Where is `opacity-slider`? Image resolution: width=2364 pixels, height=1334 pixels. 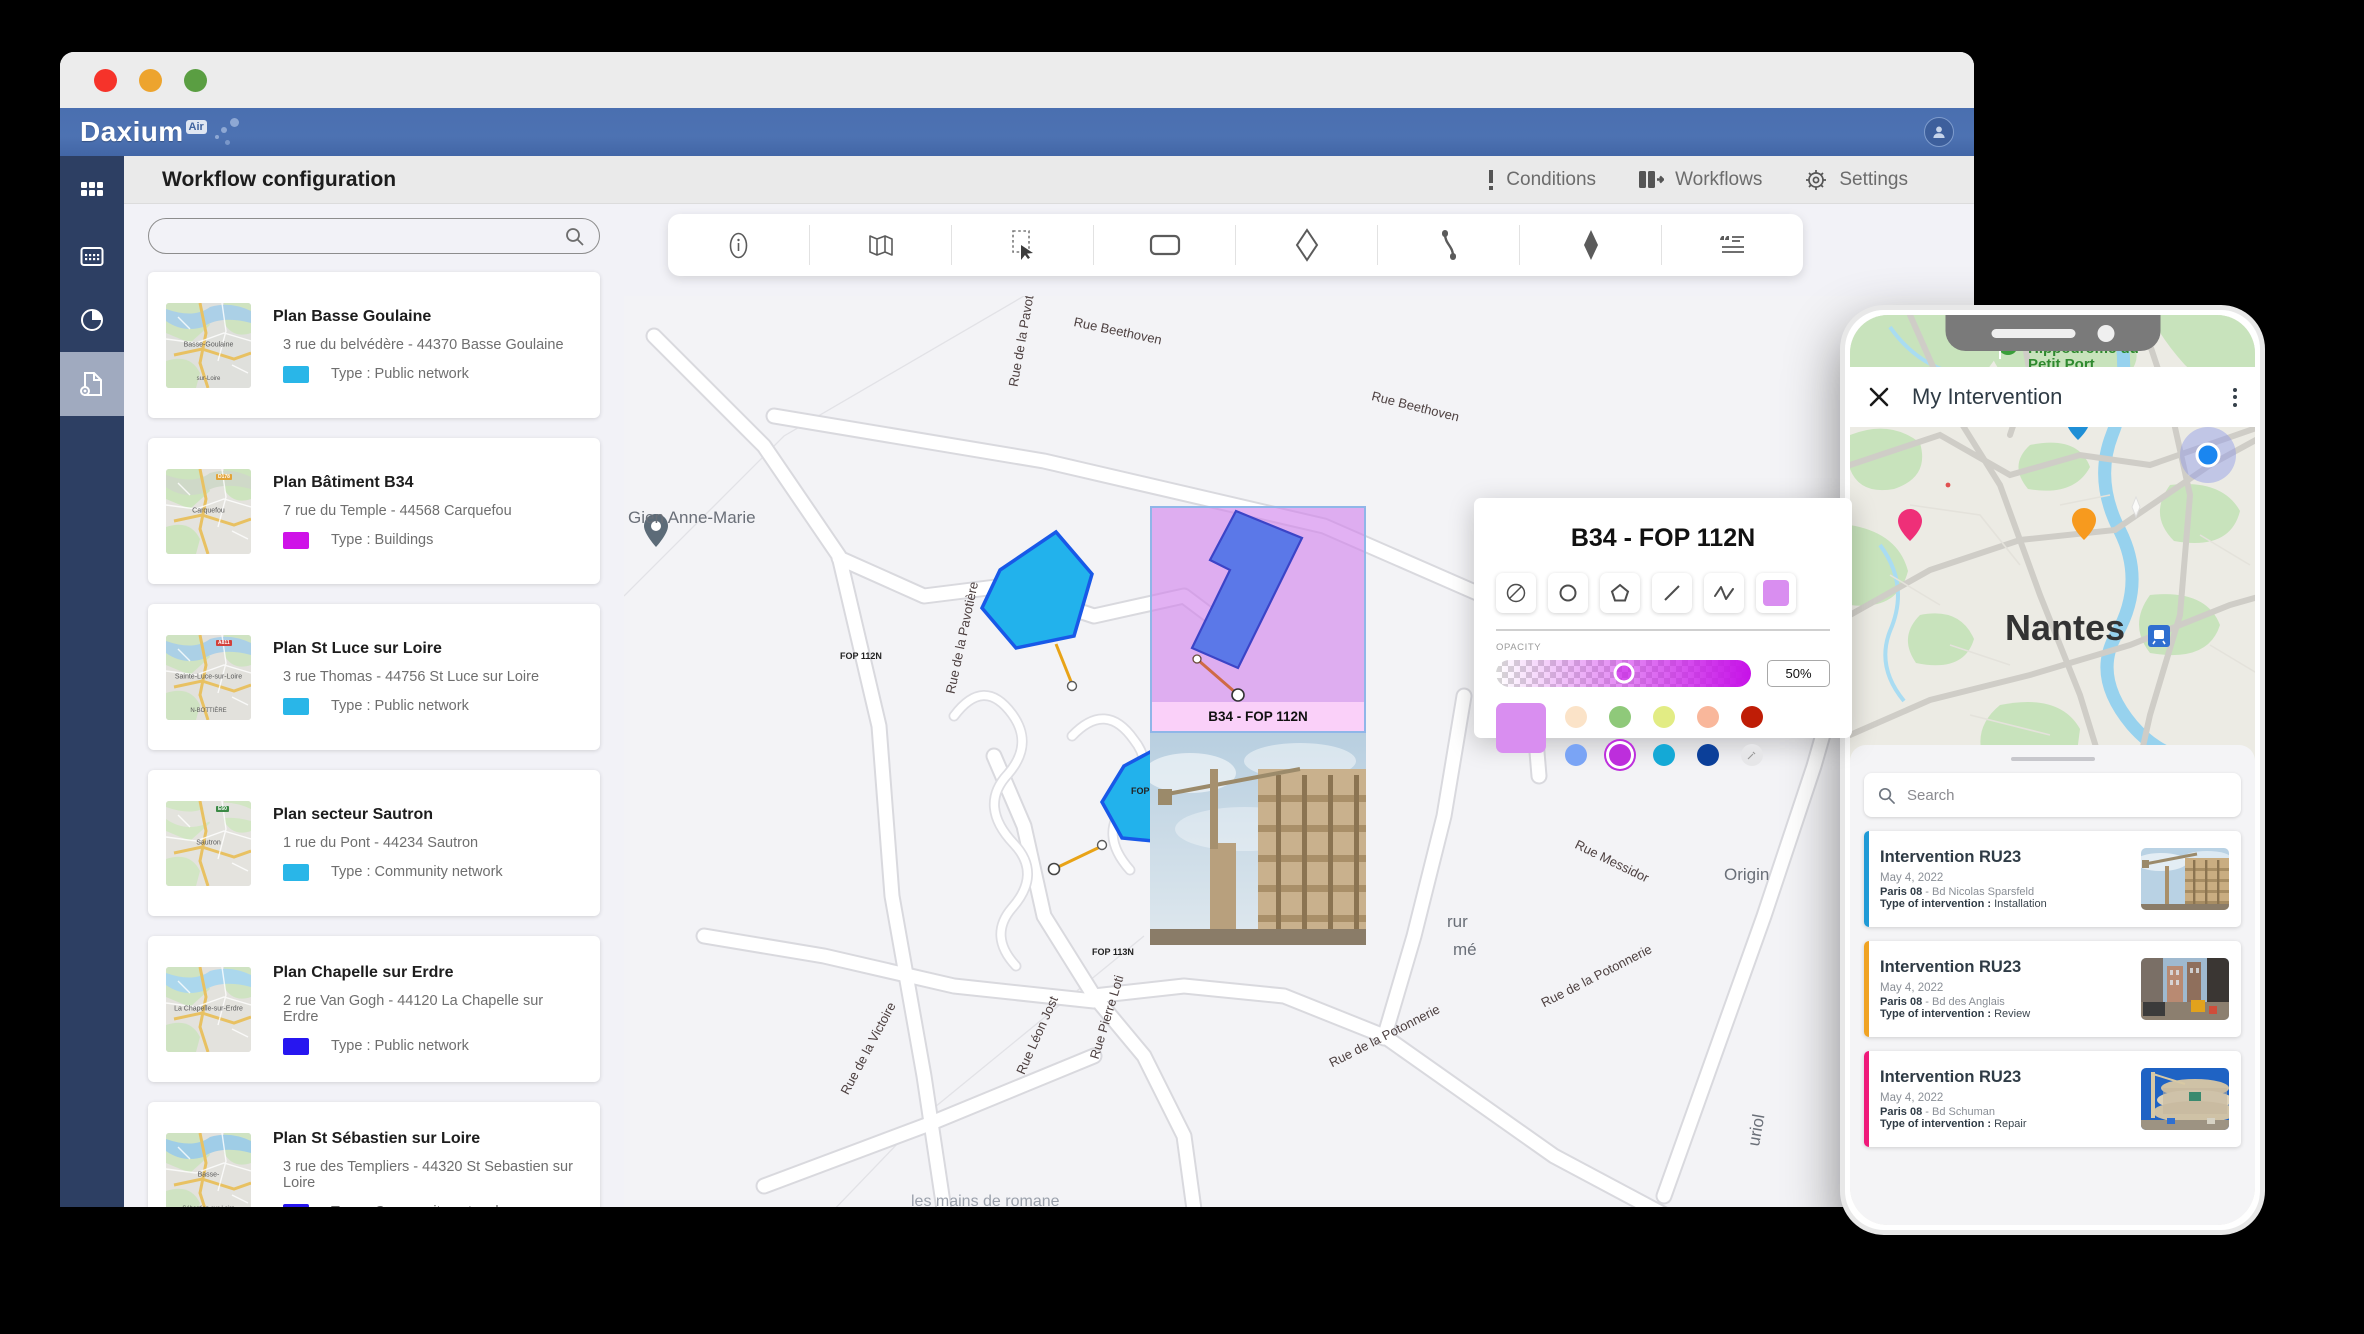 opacity-slider is located at coordinates (1623, 673).